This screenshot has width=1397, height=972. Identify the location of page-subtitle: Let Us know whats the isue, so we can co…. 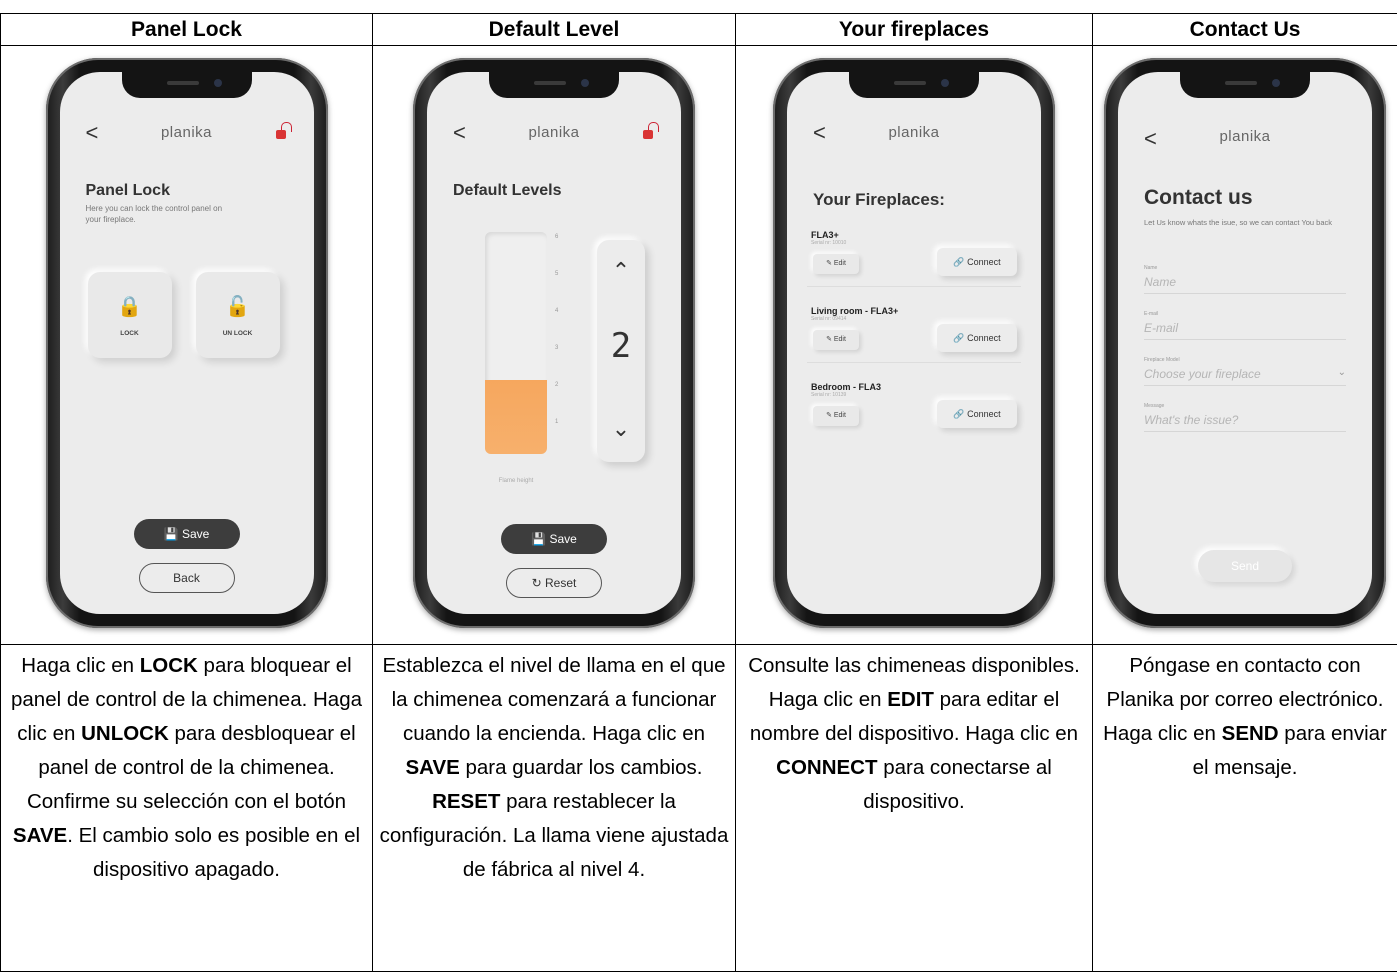
(1249, 222).